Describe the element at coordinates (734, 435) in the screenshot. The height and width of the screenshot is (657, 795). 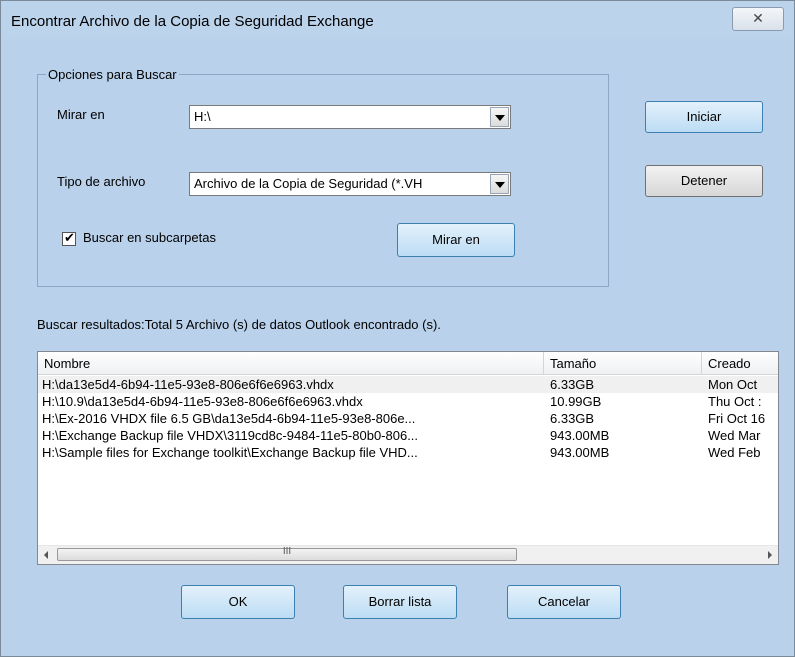
I see `row-created-cell: Wed Mar` at that location.